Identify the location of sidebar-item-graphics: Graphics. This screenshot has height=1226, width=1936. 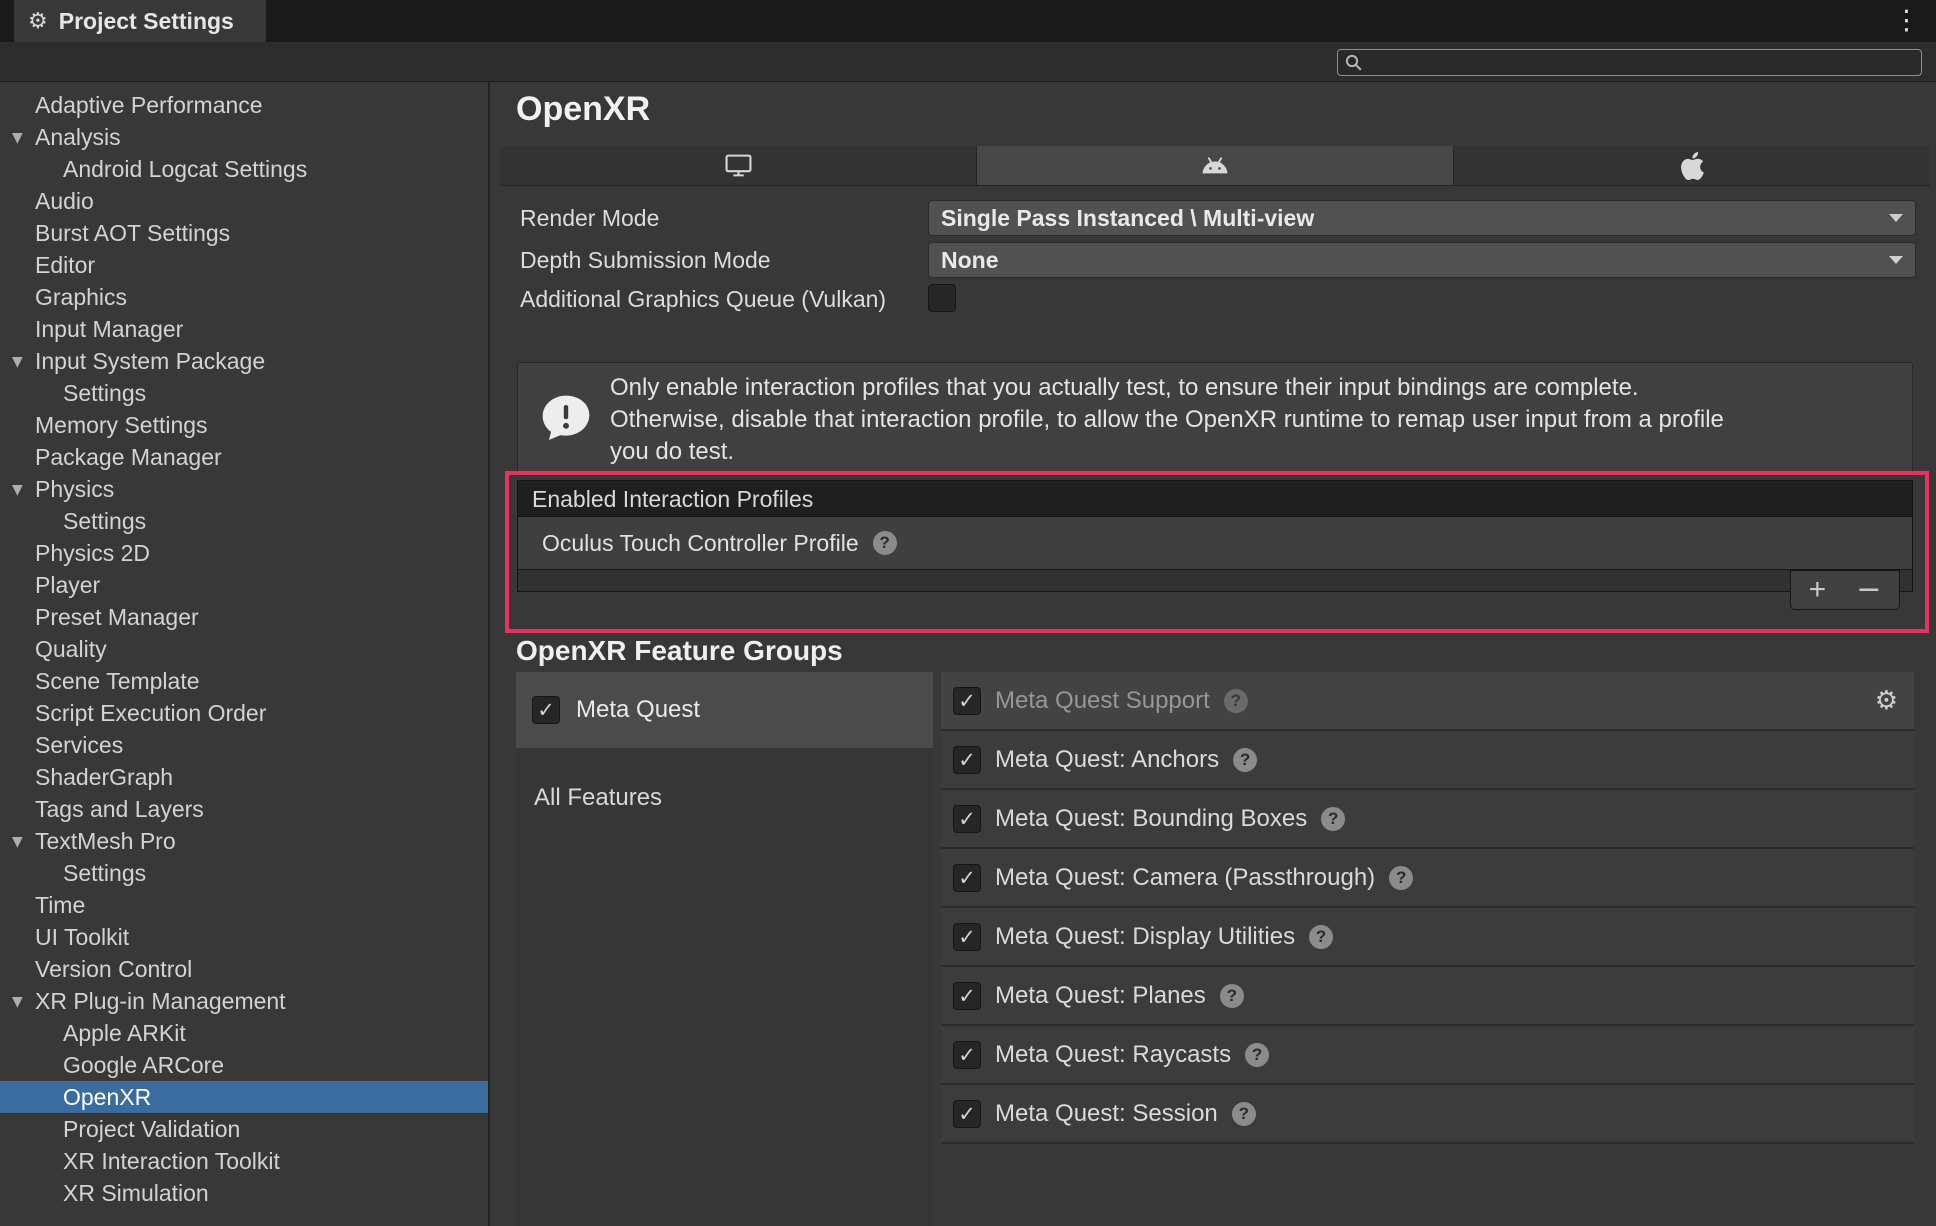
(244, 297).